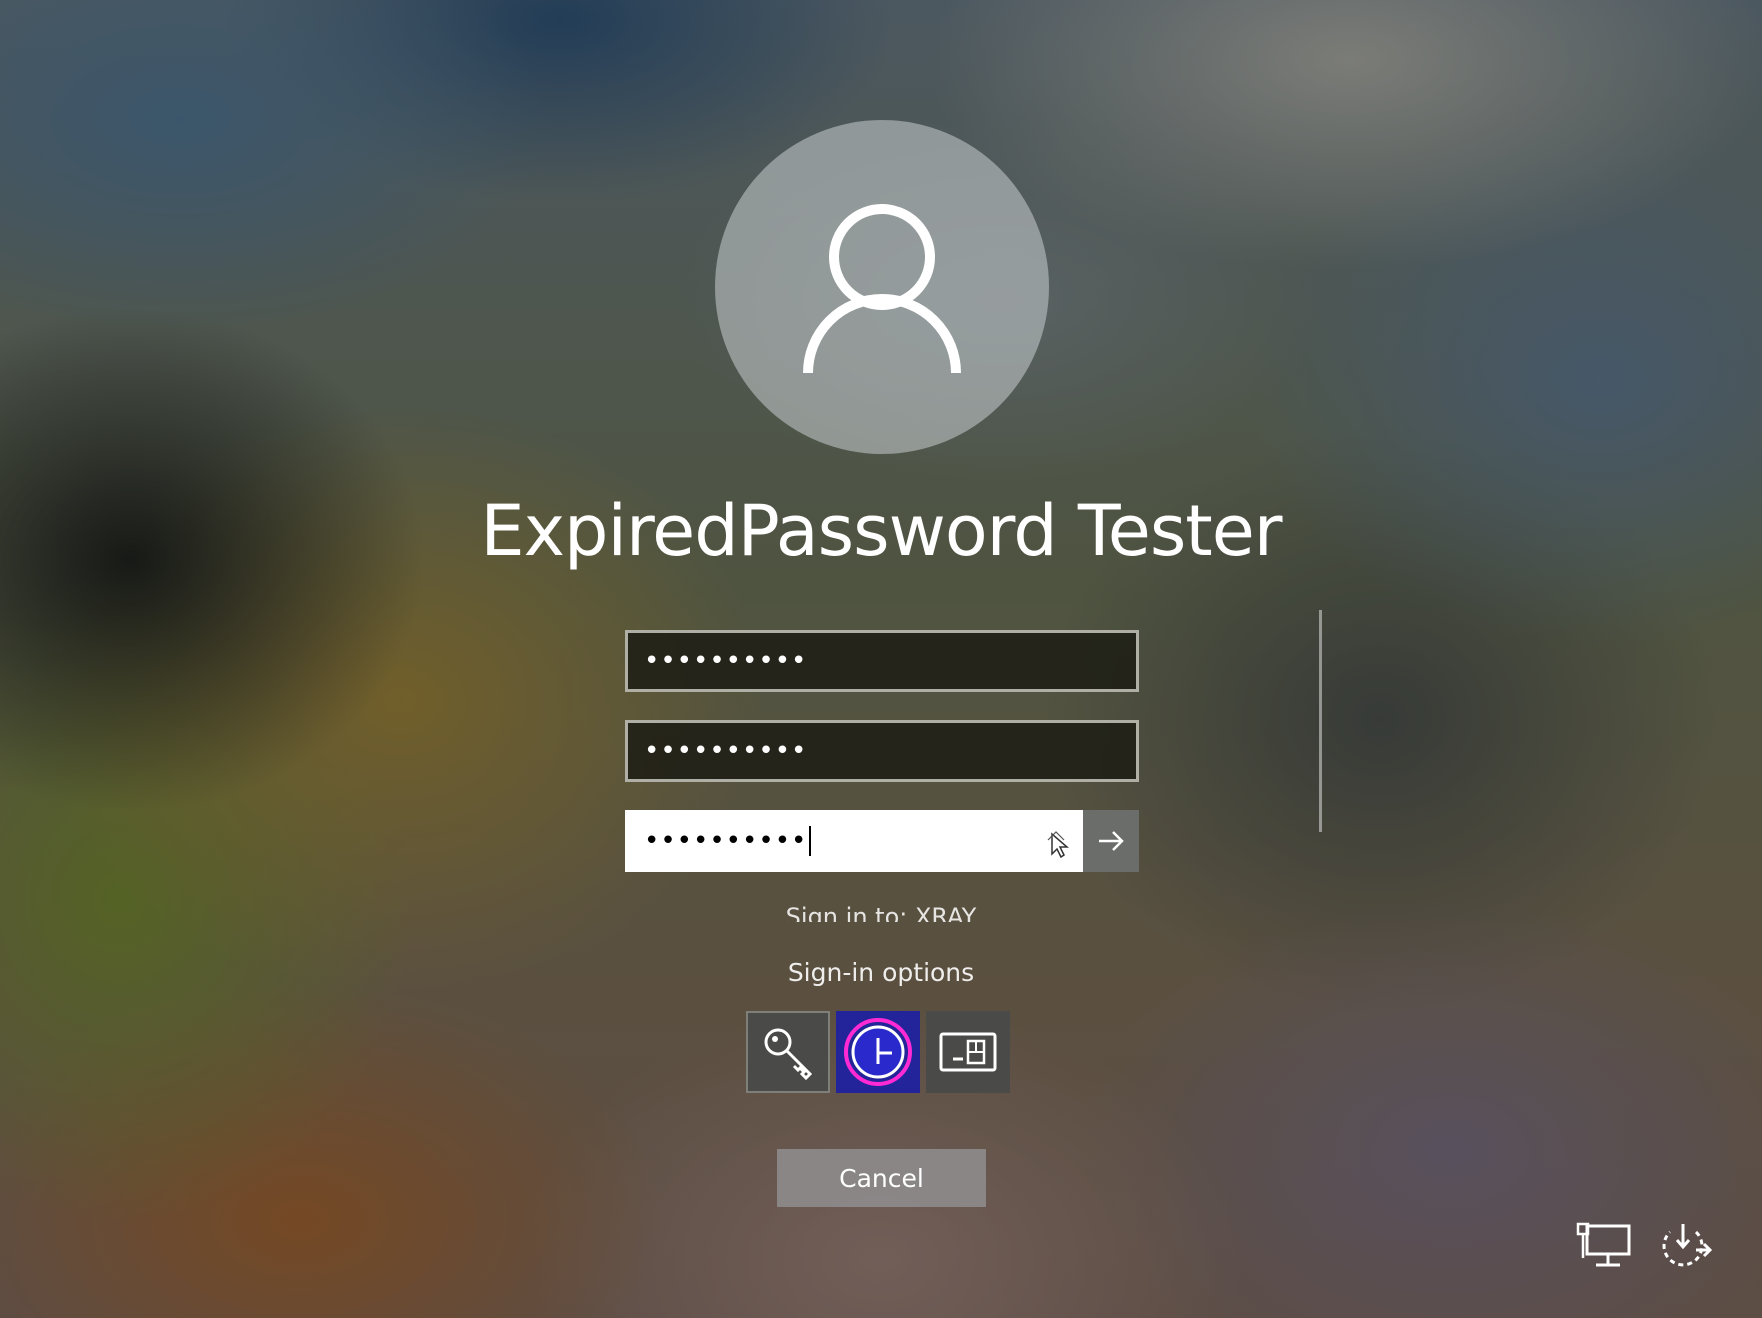 This screenshot has height=1318, width=1762. What do you see at coordinates (726, 661) in the screenshot?
I see `old-password-value: ••••••••••` at bounding box center [726, 661].